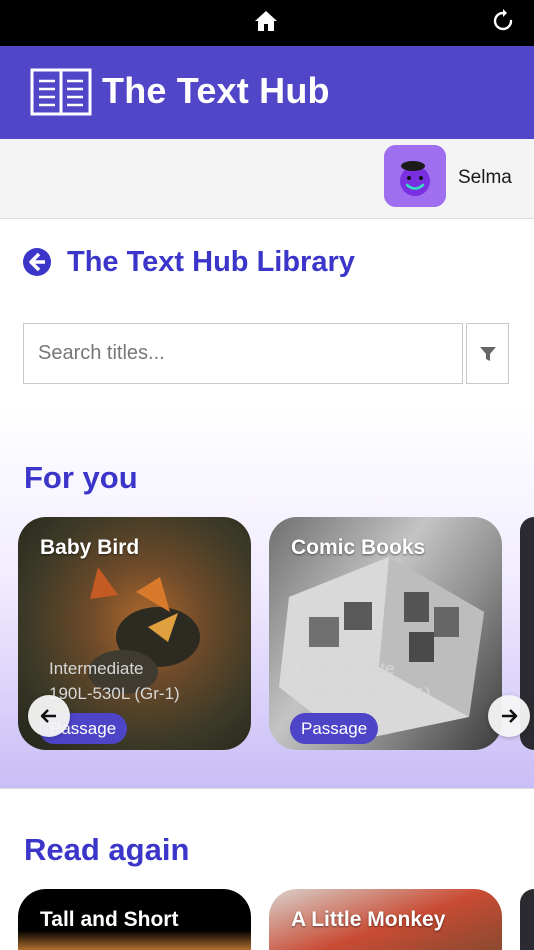  I want to click on read-again-title: Read again, so click(107, 849).